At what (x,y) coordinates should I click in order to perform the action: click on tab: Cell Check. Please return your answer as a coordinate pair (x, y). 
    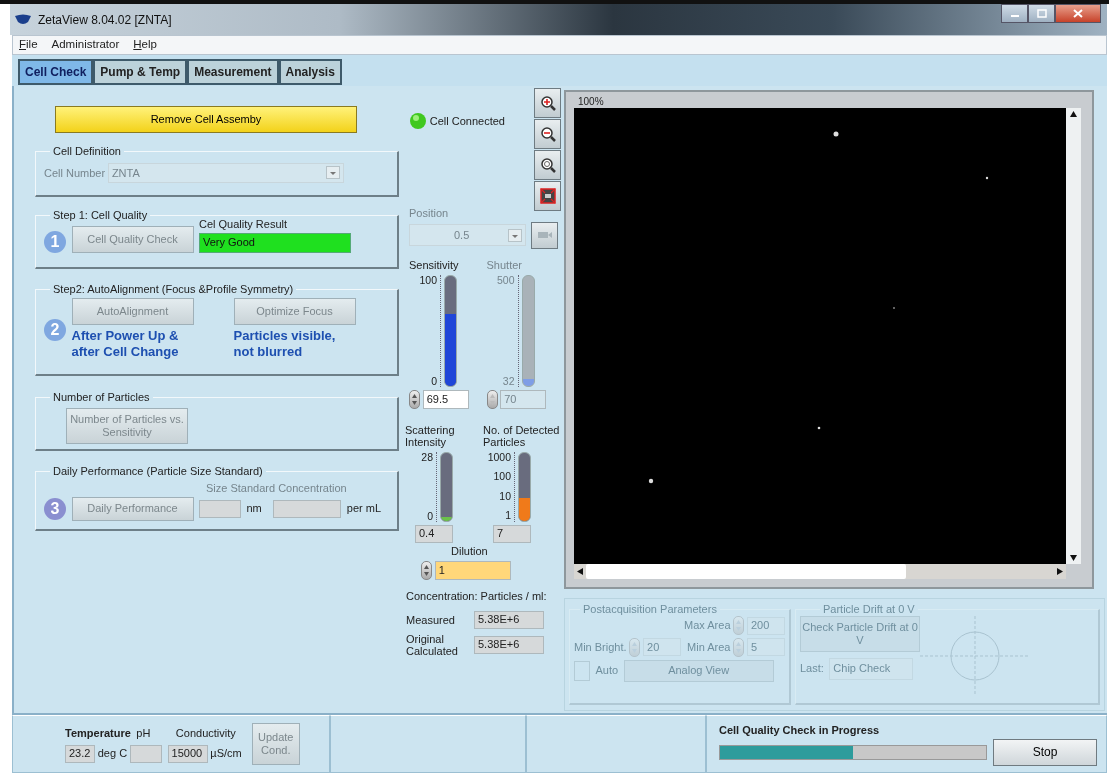
    Looking at the image, I should click on (56, 72).